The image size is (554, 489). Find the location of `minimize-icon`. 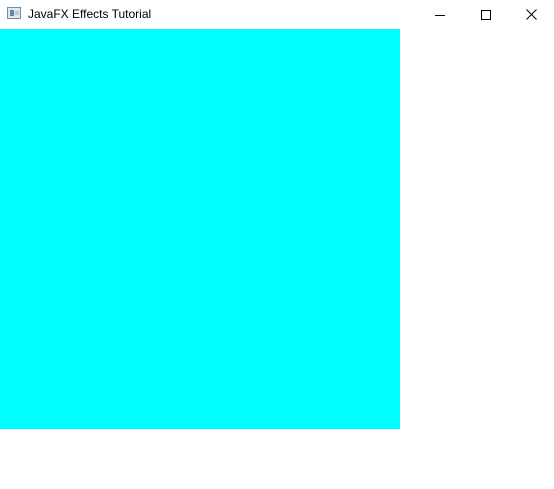

minimize-icon is located at coordinates (440, 15).